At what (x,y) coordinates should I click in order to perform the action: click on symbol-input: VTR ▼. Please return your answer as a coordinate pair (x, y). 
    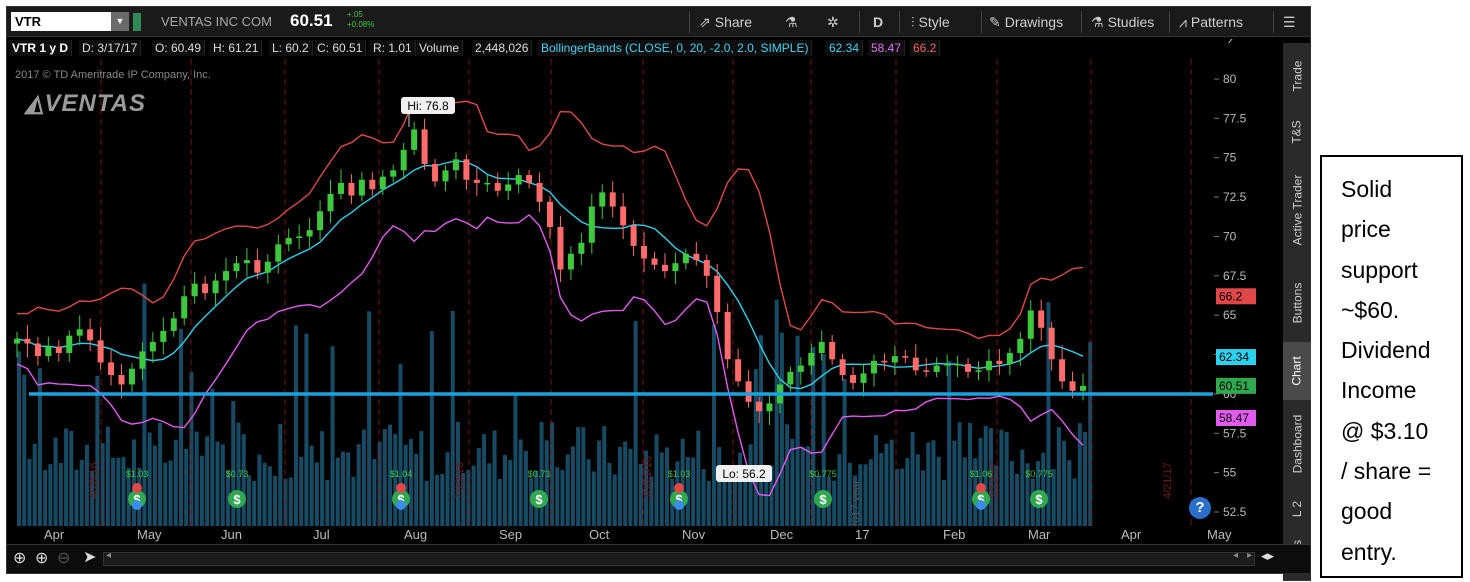
    Looking at the image, I should click on (70, 21).